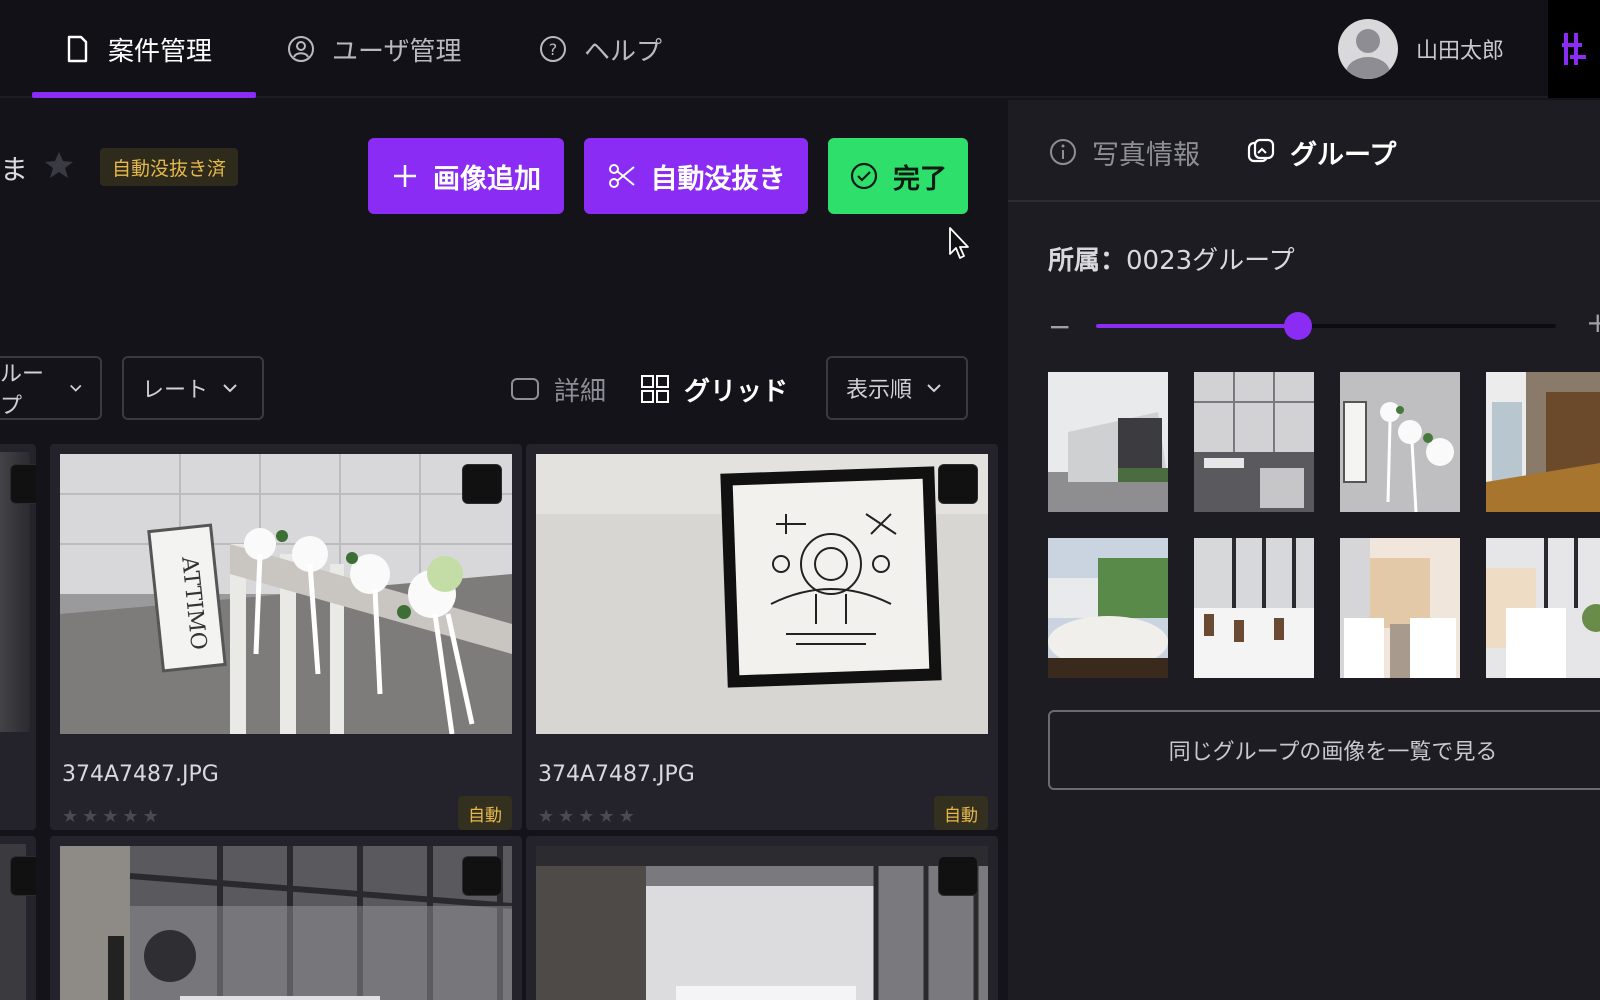 This screenshot has height=1000, width=1600. What do you see at coordinates (14, 169) in the screenshot?
I see `project-title: ま` at bounding box center [14, 169].